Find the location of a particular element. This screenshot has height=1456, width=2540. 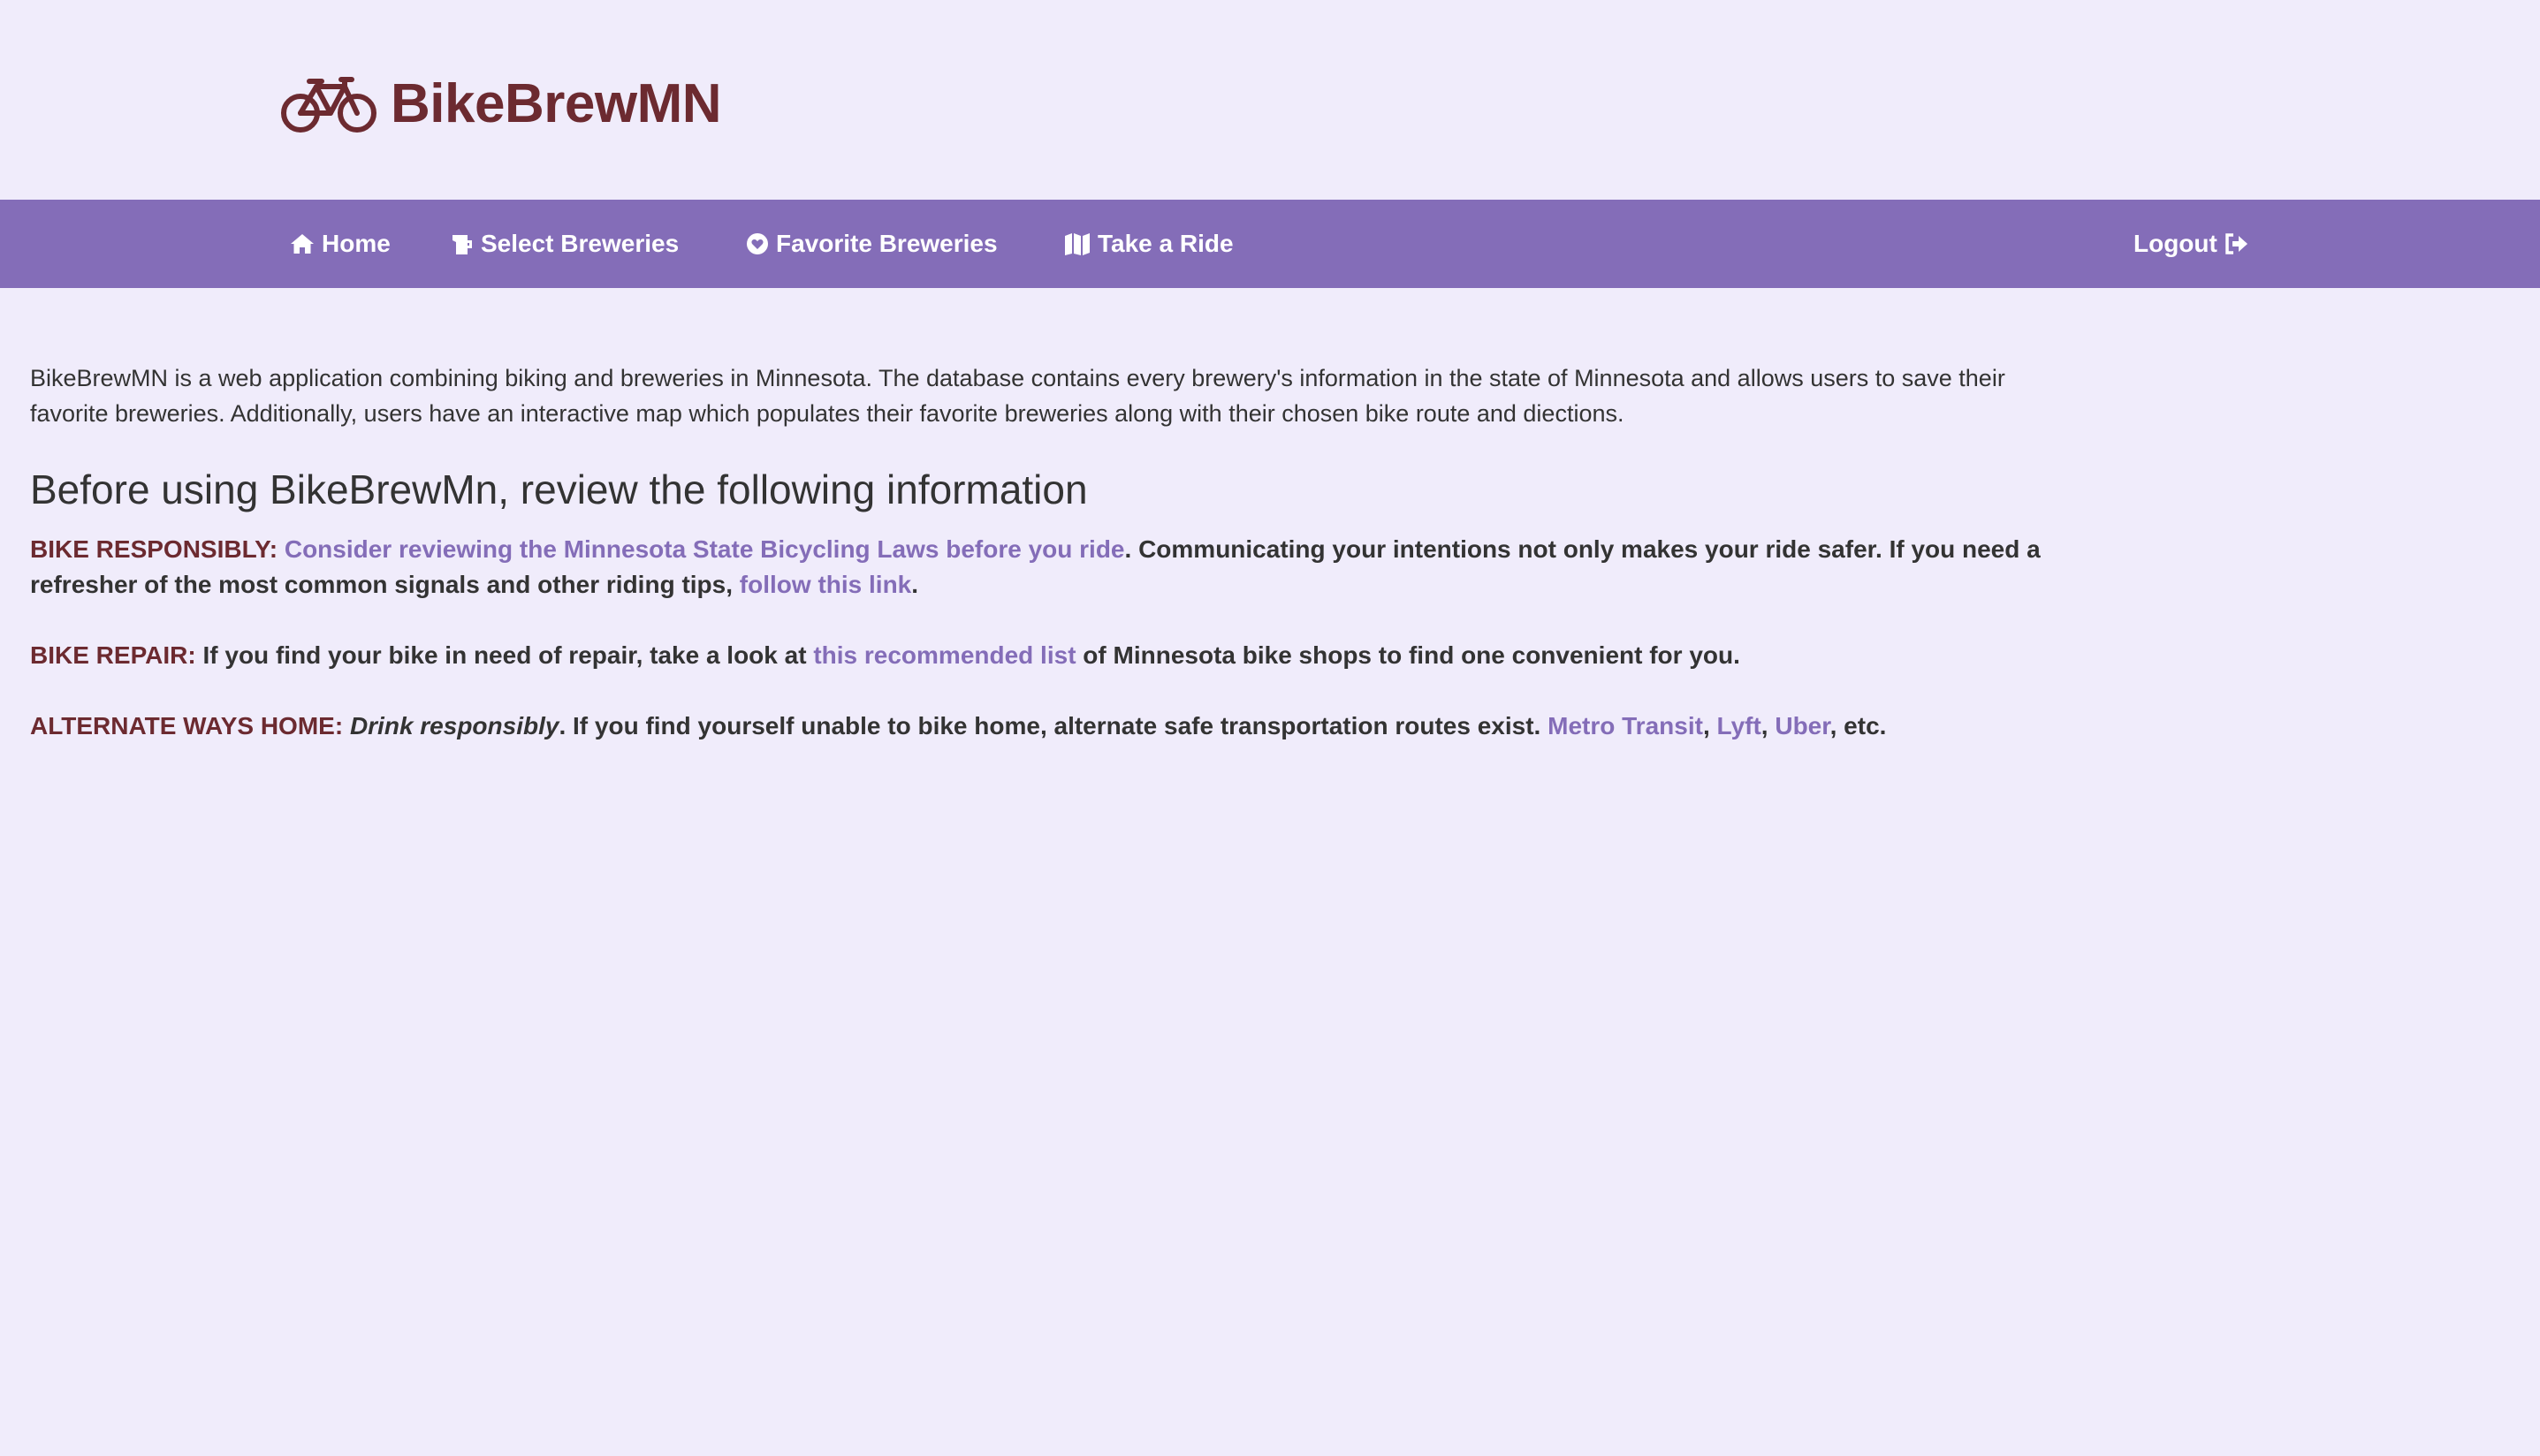

brand-logo-link: BikeBrewMN is located at coordinates (500, 104).